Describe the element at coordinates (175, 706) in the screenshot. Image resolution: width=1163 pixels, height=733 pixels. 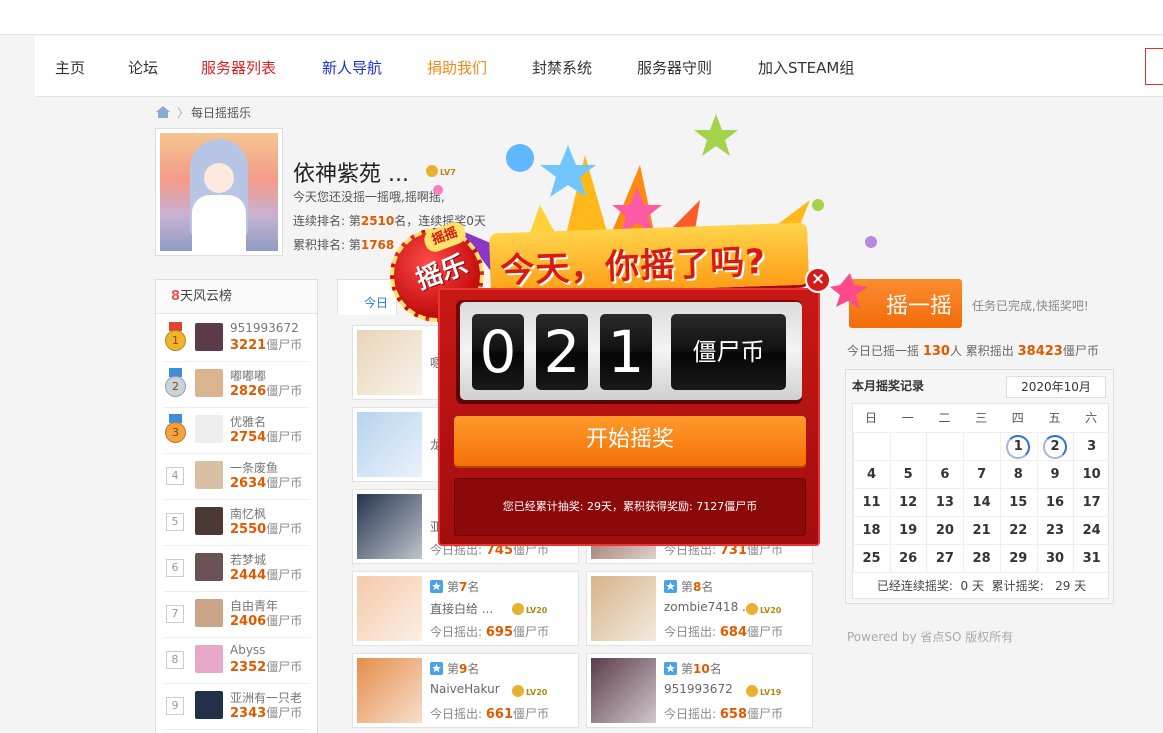
I see `rank-number: 9` at that location.